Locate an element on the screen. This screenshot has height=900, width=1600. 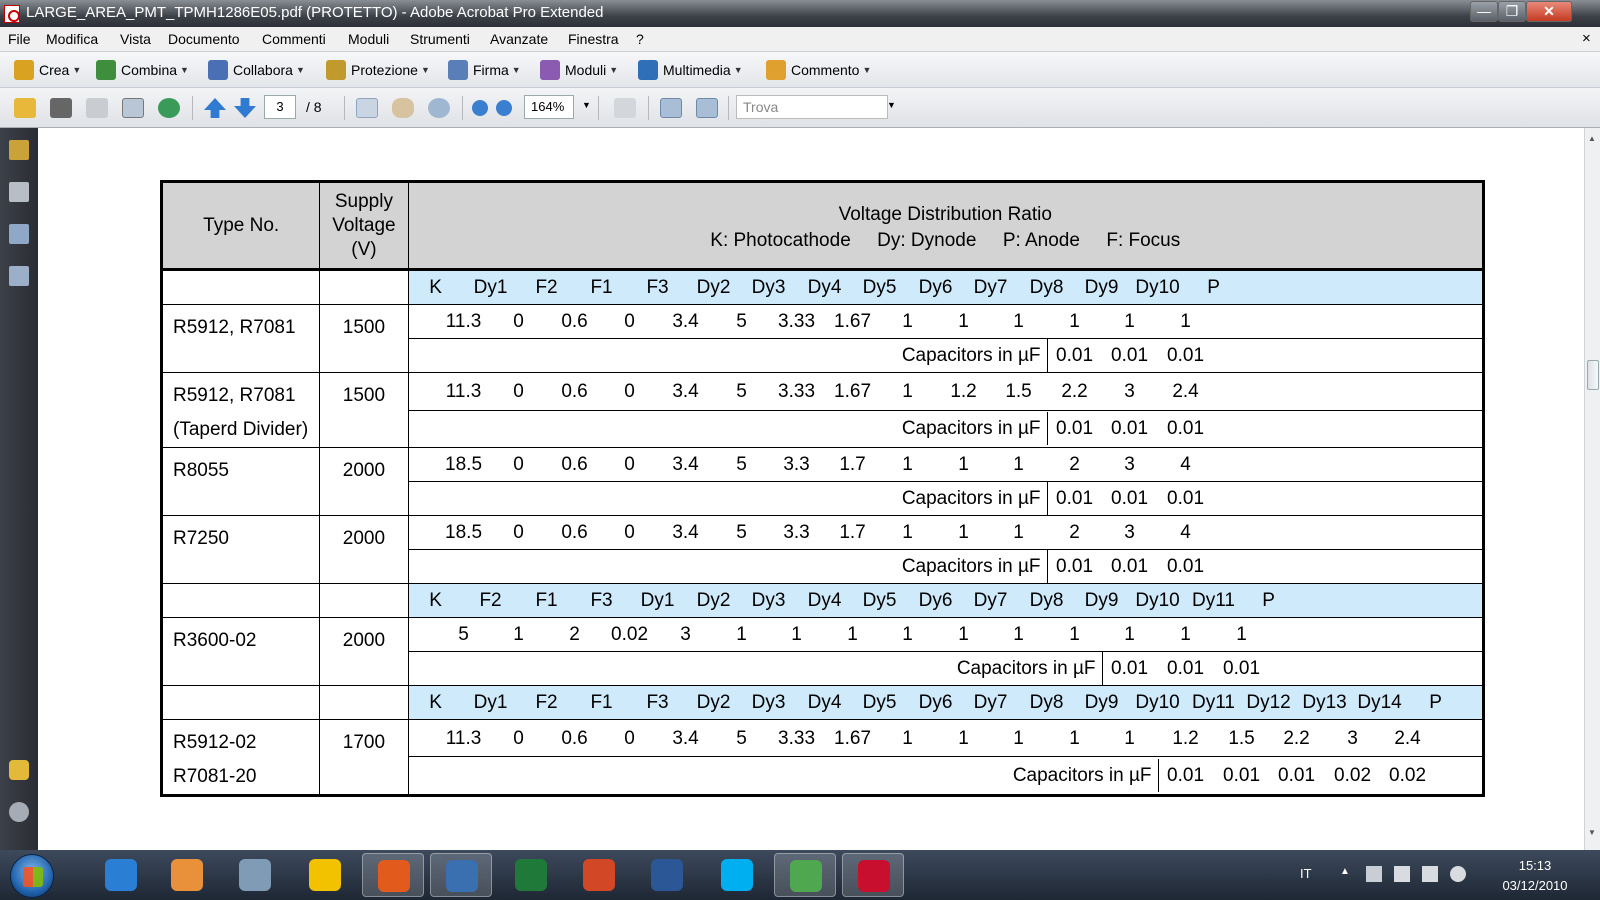
email-icon is located at coordinates (133, 108).